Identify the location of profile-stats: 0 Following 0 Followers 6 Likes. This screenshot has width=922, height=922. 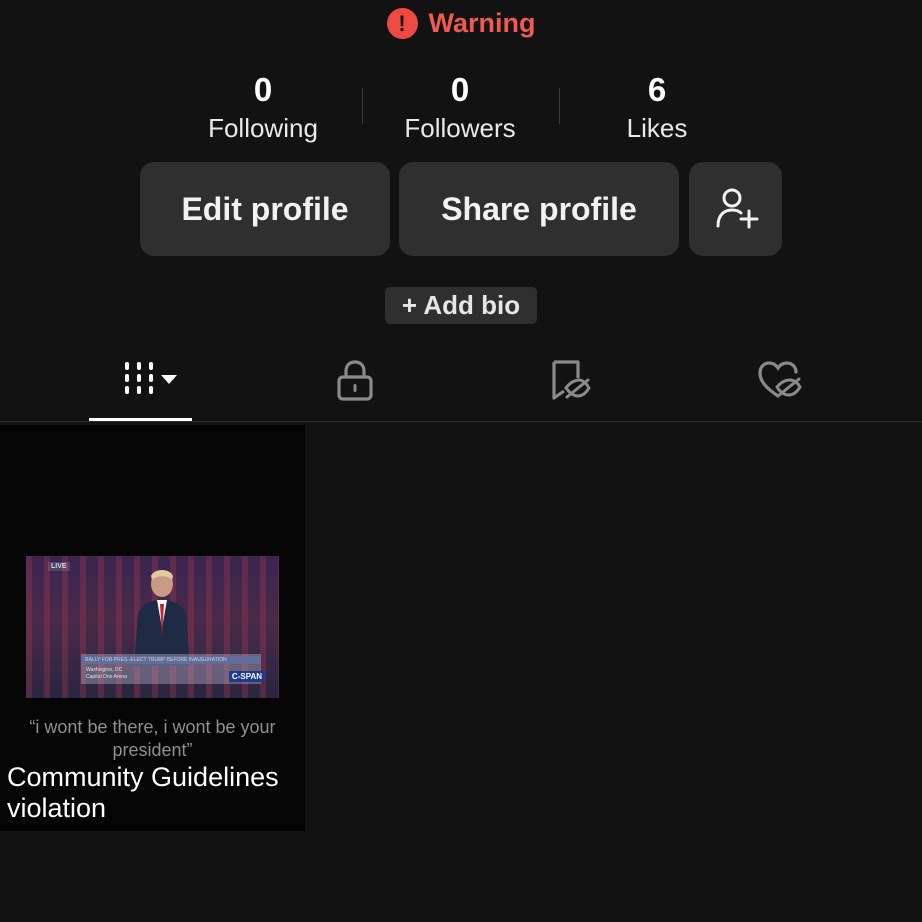
(461, 110).